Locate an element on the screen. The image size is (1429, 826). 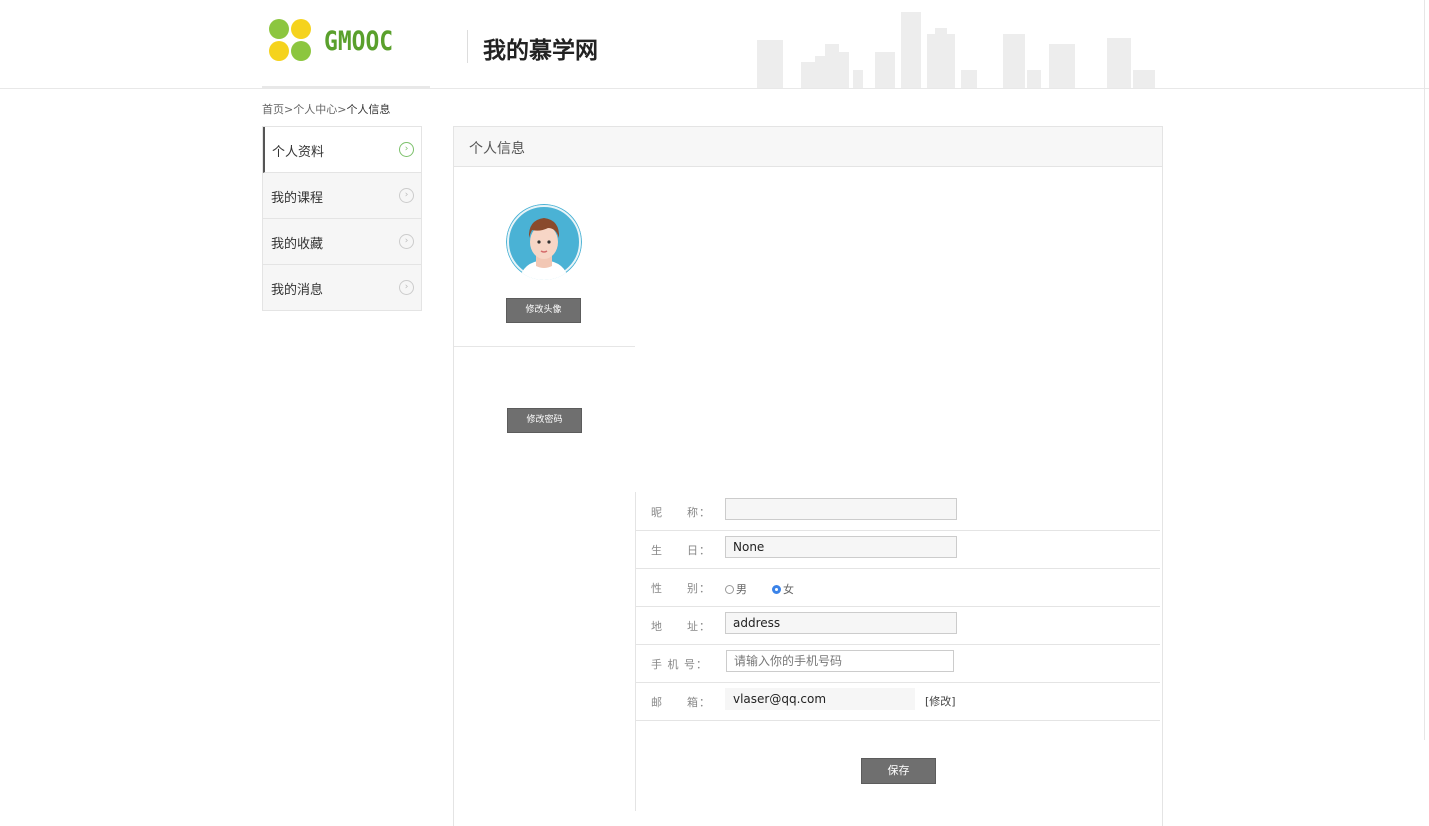
site-header: GMOOC 我的慕学网 is located at coordinates (714, 44).